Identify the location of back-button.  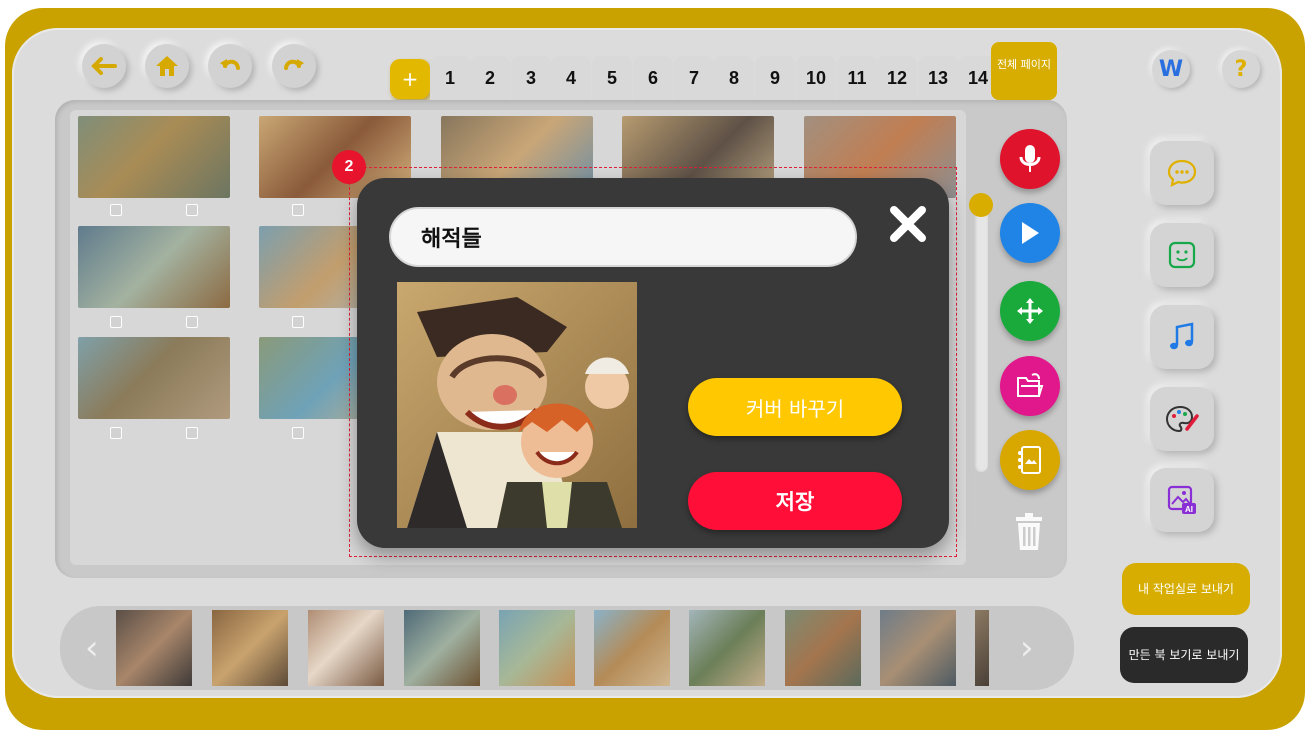
(104, 66).